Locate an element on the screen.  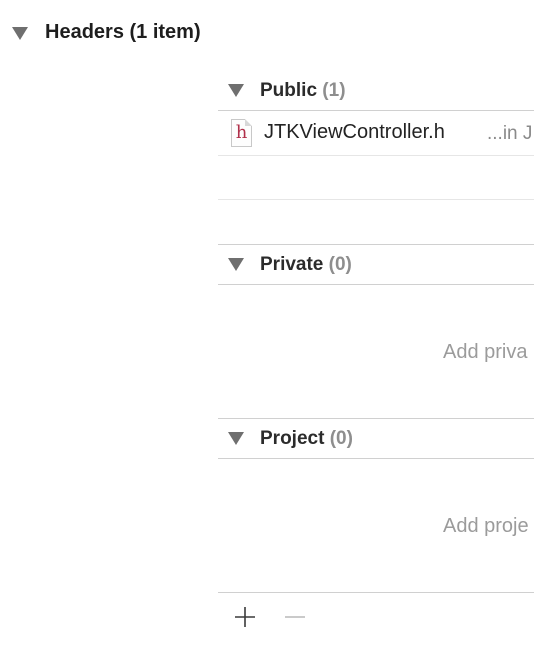
group-header-project: Project (0) is located at coordinates (306, 439).